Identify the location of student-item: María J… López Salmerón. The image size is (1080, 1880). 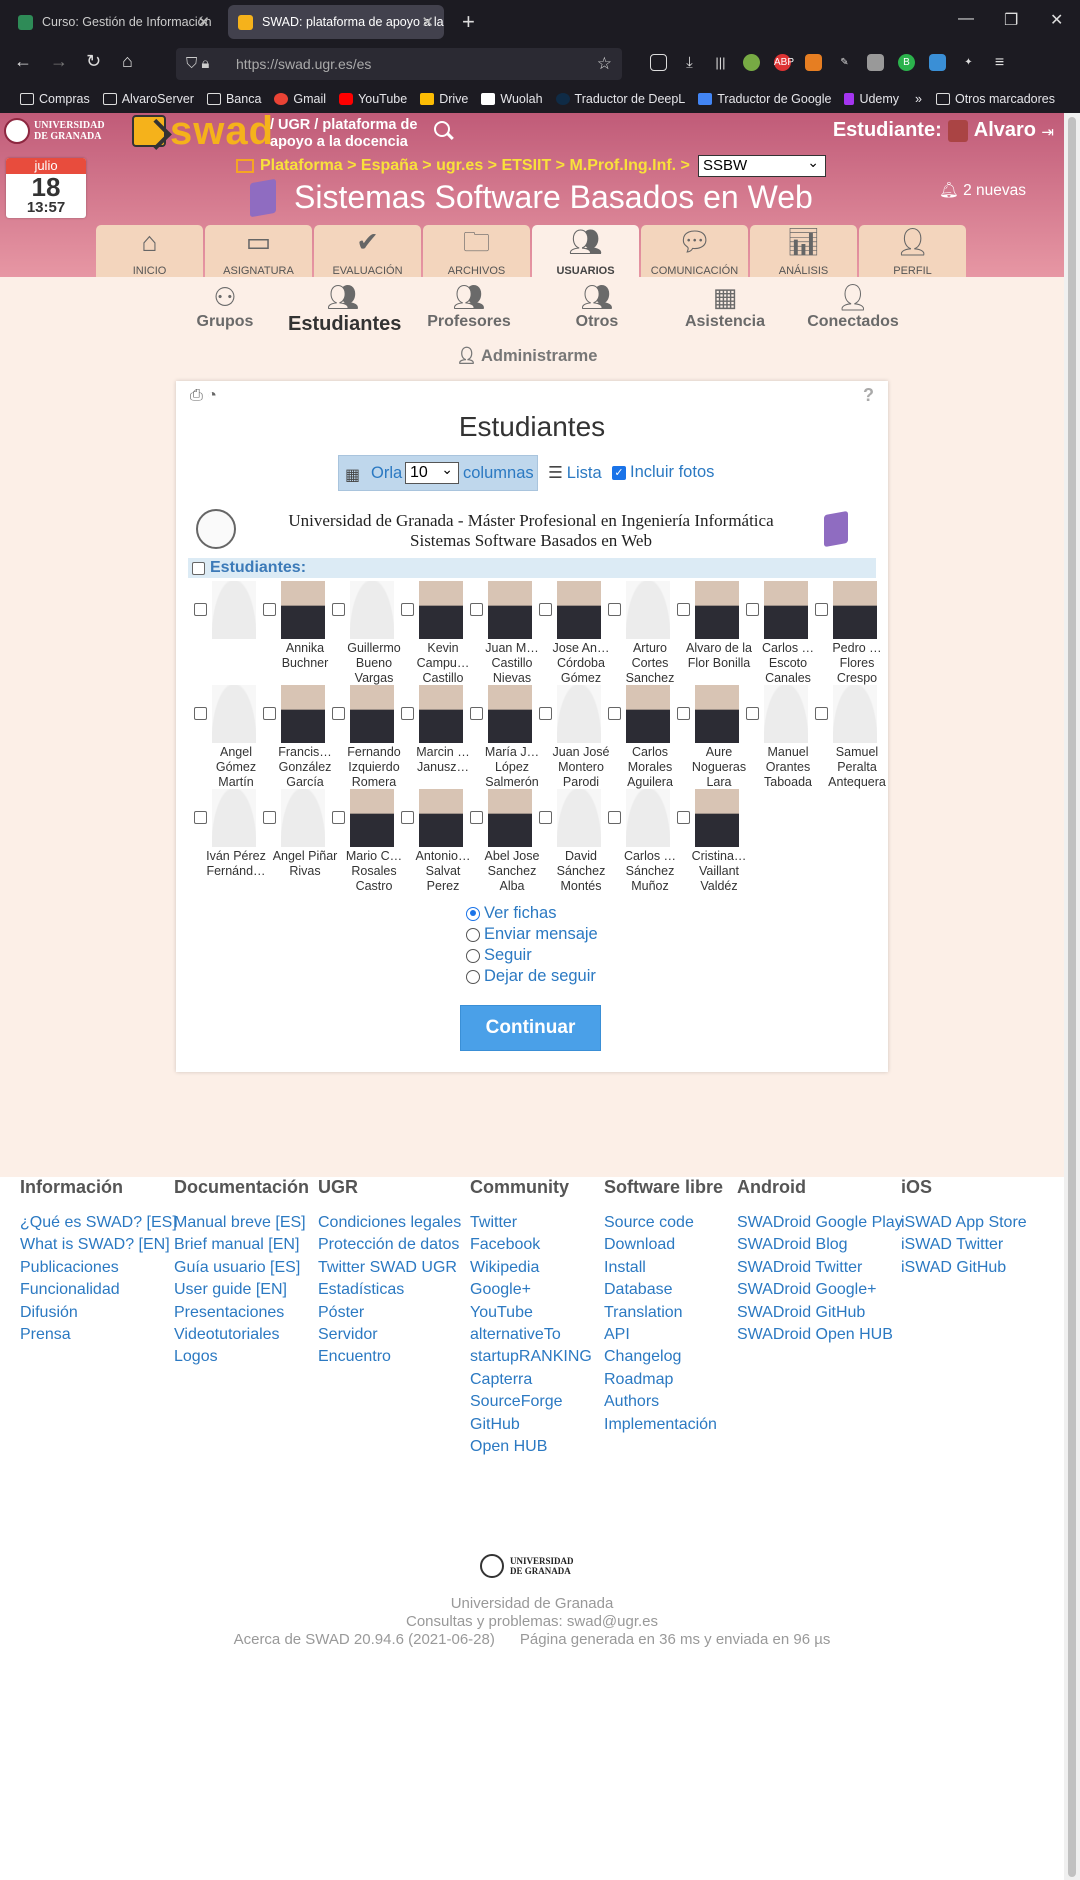
(501, 737).